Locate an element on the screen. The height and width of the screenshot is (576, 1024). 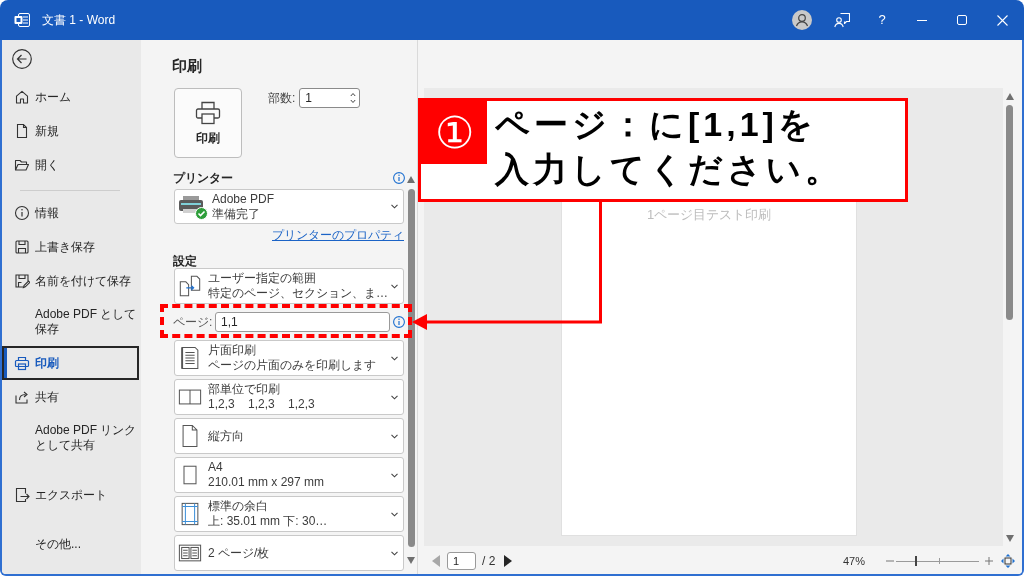
documents-arrow-icon is located at coordinates (190, 286).